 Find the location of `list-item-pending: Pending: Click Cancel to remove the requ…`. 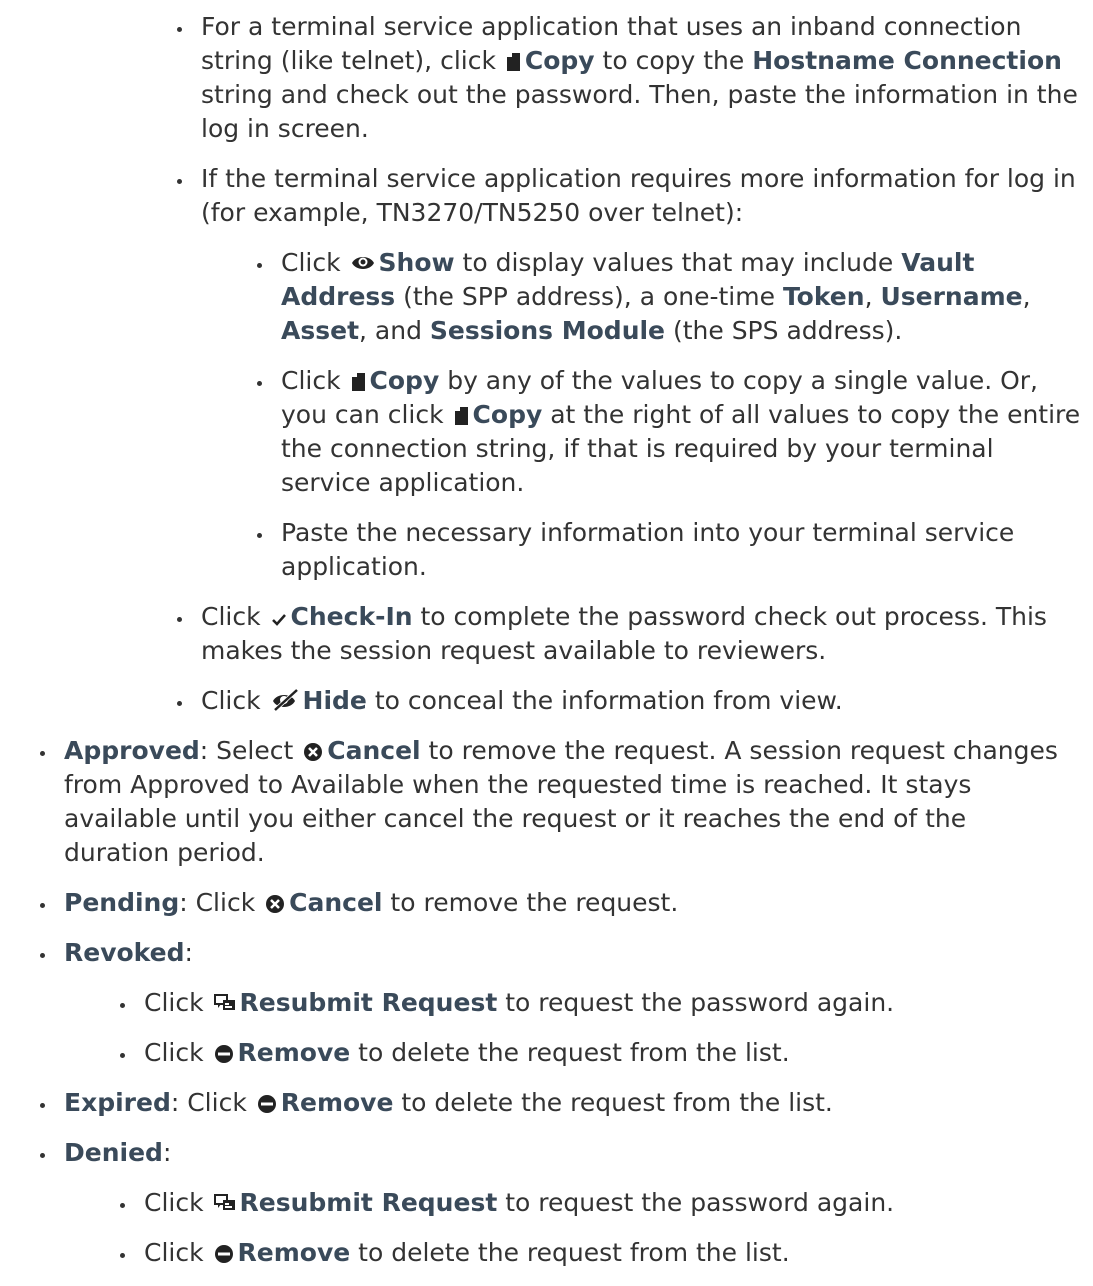

list-item-pending: Pending: Click Cancel to remove the requ… is located at coordinates (557, 903).